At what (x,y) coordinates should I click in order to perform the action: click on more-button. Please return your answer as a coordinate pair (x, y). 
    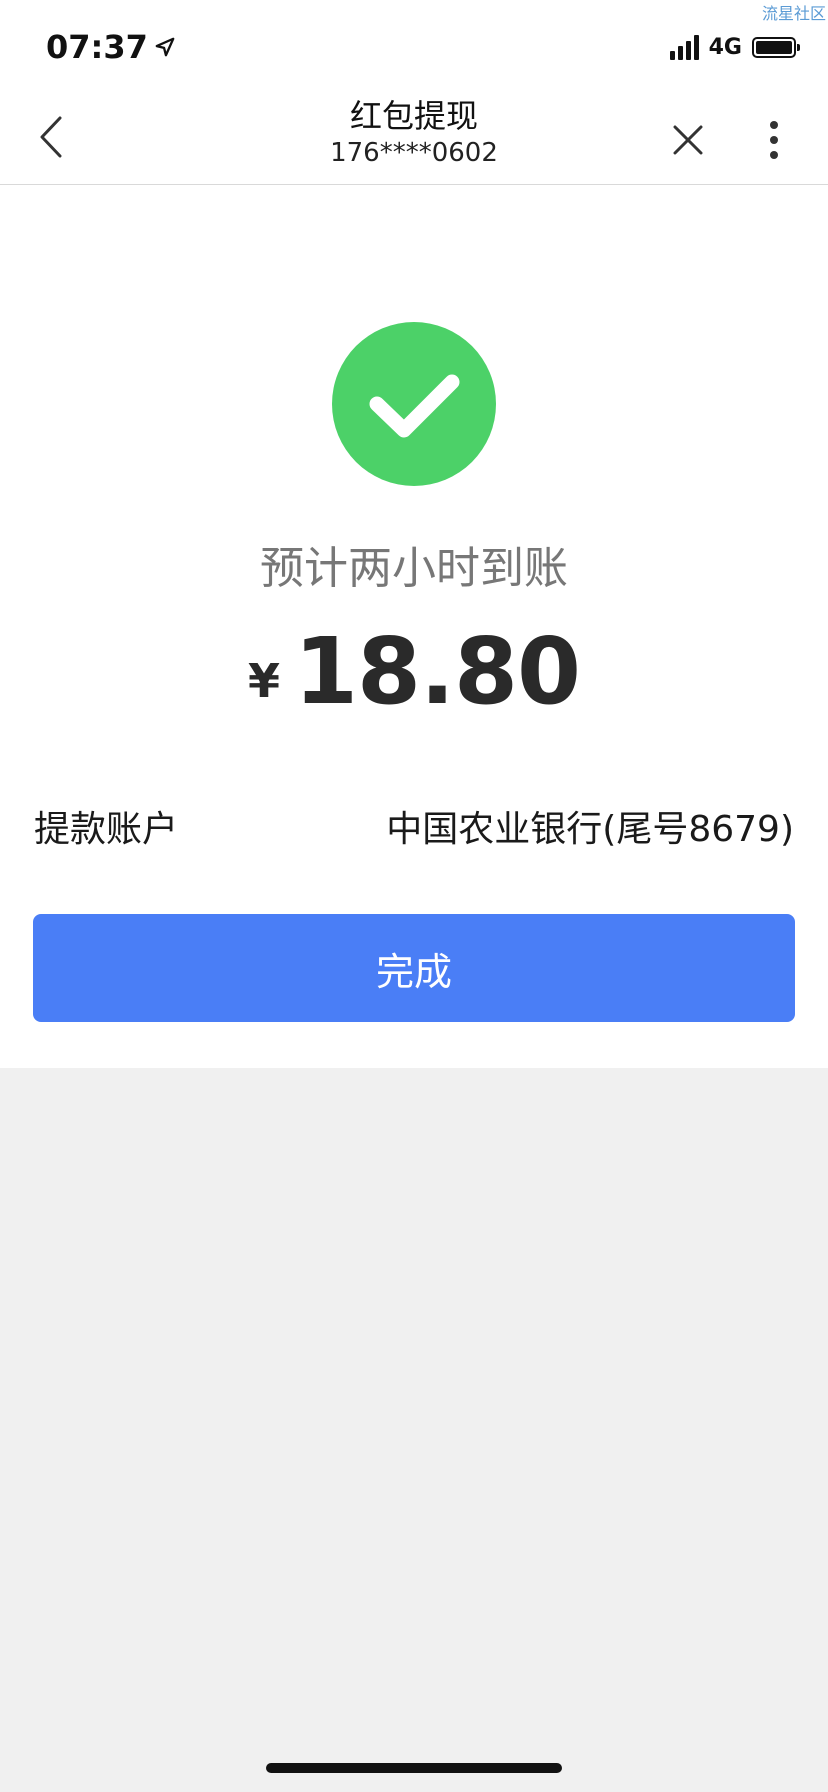
    Looking at the image, I should click on (774, 140).